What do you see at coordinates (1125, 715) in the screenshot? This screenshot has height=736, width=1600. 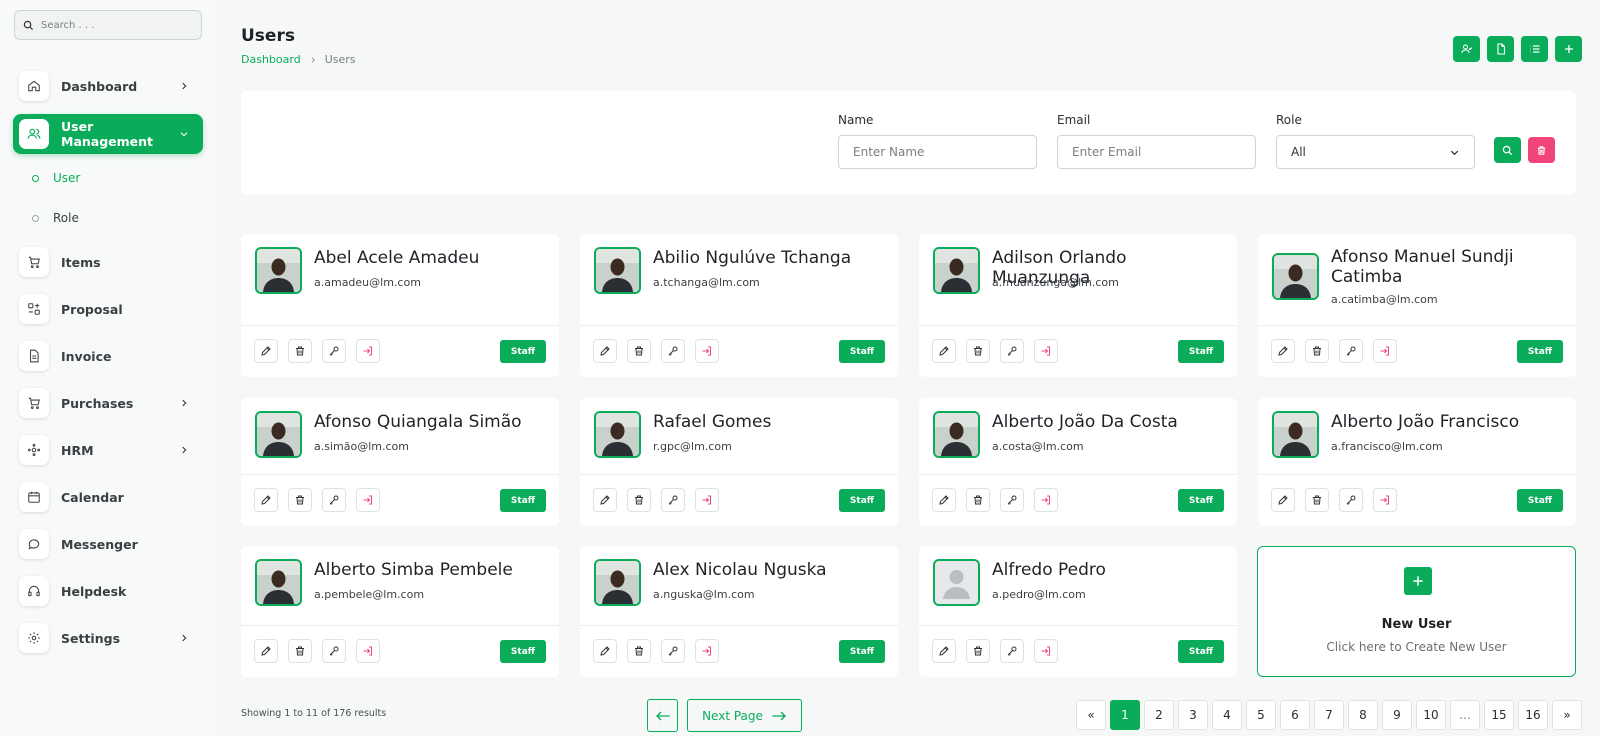 I see `page-button: 1` at bounding box center [1125, 715].